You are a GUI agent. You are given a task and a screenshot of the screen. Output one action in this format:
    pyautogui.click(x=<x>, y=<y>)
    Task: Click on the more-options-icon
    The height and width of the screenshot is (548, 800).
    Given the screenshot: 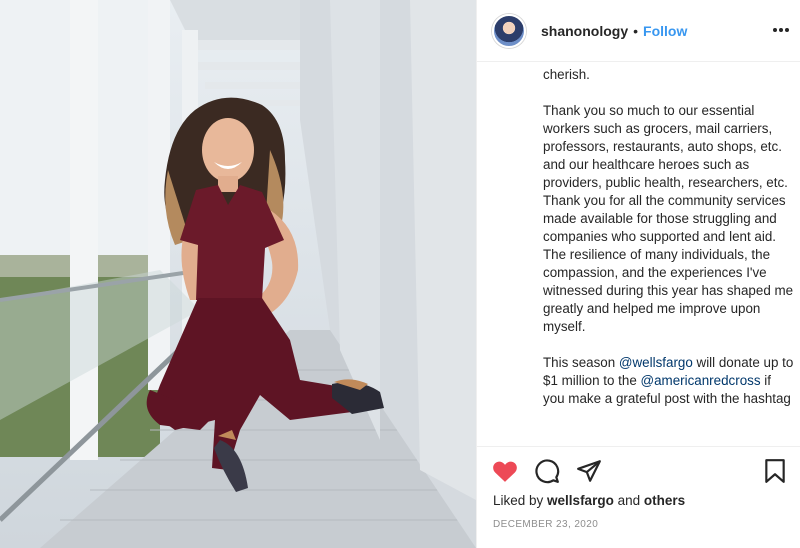 What is the action you would take?
    pyautogui.click(x=781, y=30)
    